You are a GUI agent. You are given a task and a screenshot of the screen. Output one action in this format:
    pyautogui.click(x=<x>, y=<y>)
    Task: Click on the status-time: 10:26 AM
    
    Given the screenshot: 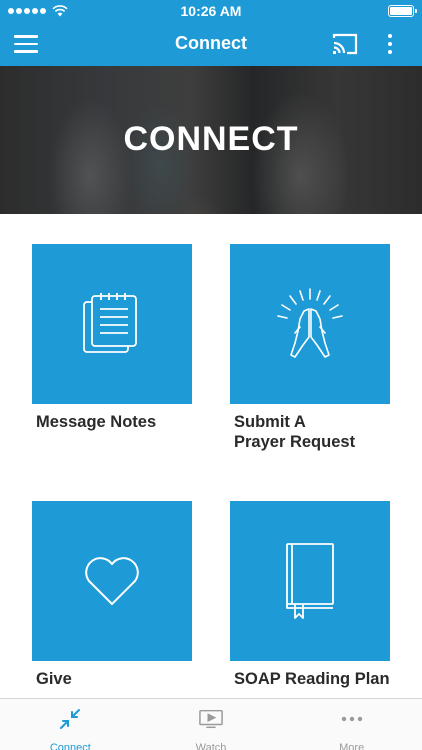 What is the action you would take?
    pyautogui.click(x=211, y=11)
    